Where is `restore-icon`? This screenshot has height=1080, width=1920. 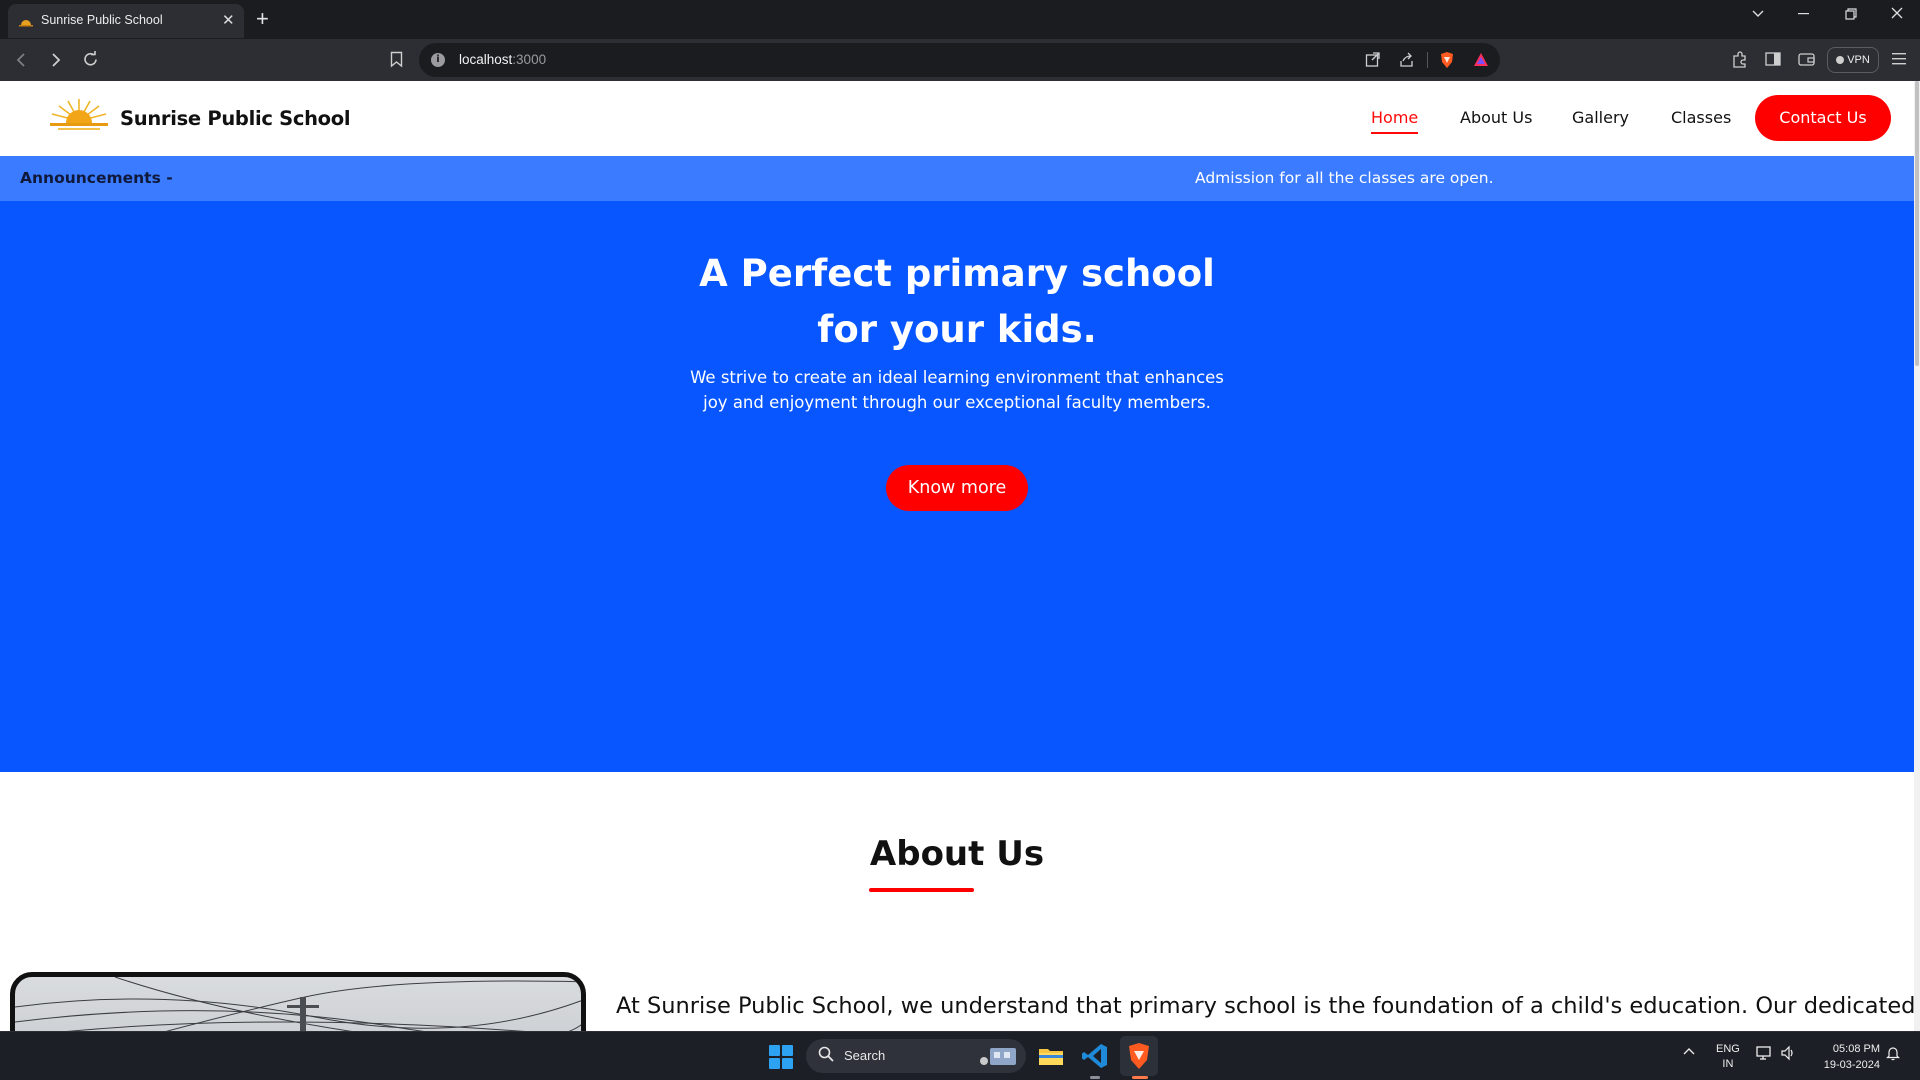 restore-icon is located at coordinates (1851, 14).